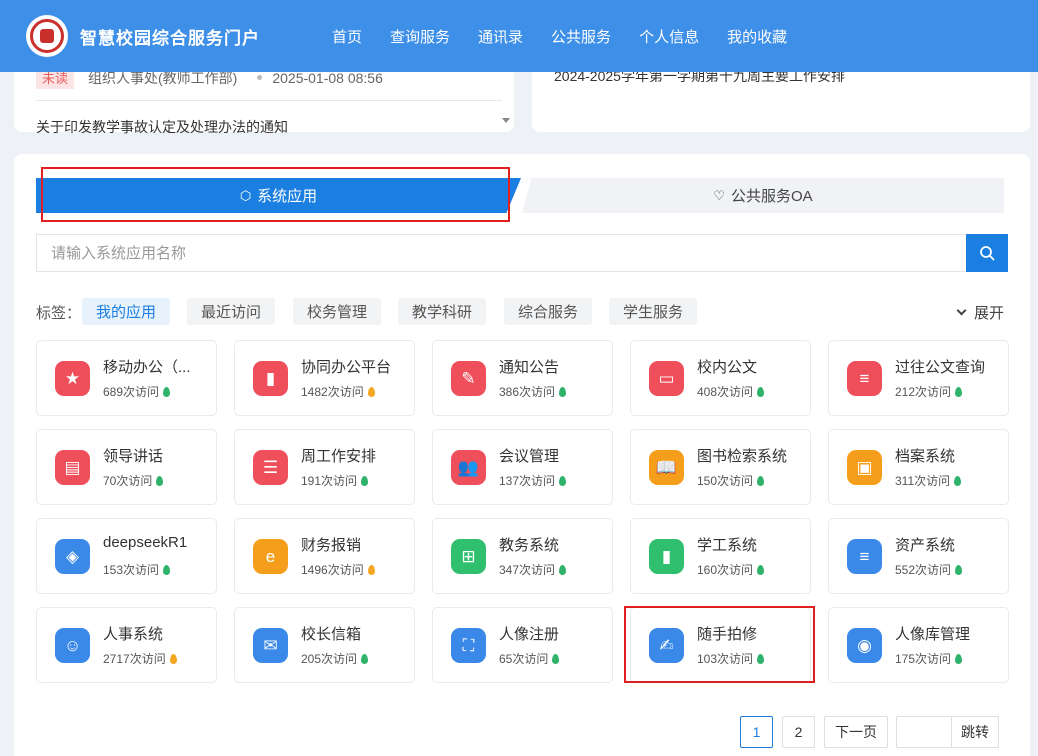 The width and height of the screenshot is (1038, 756). What do you see at coordinates (923, 481) in the screenshot?
I see `visit-count-text: 311次访问` at bounding box center [923, 481].